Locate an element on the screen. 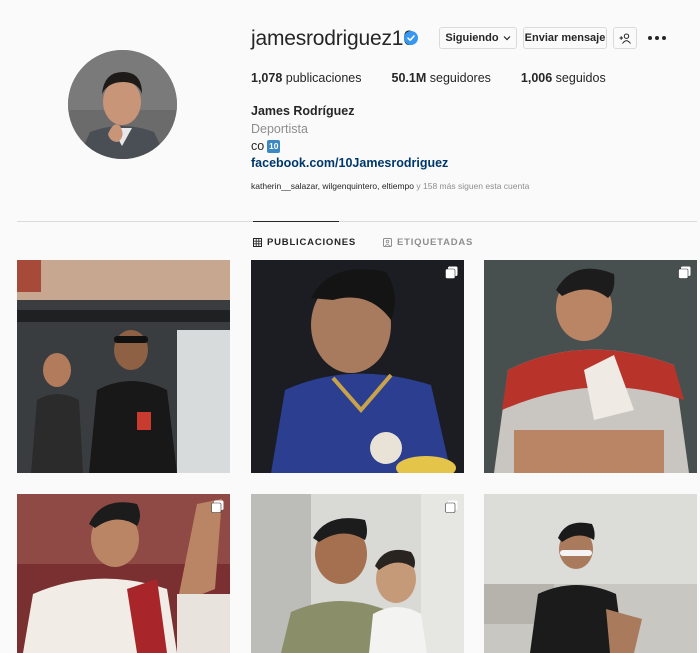 This screenshot has height=653, width=700. tabs-divider is located at coordinates (357, 221).